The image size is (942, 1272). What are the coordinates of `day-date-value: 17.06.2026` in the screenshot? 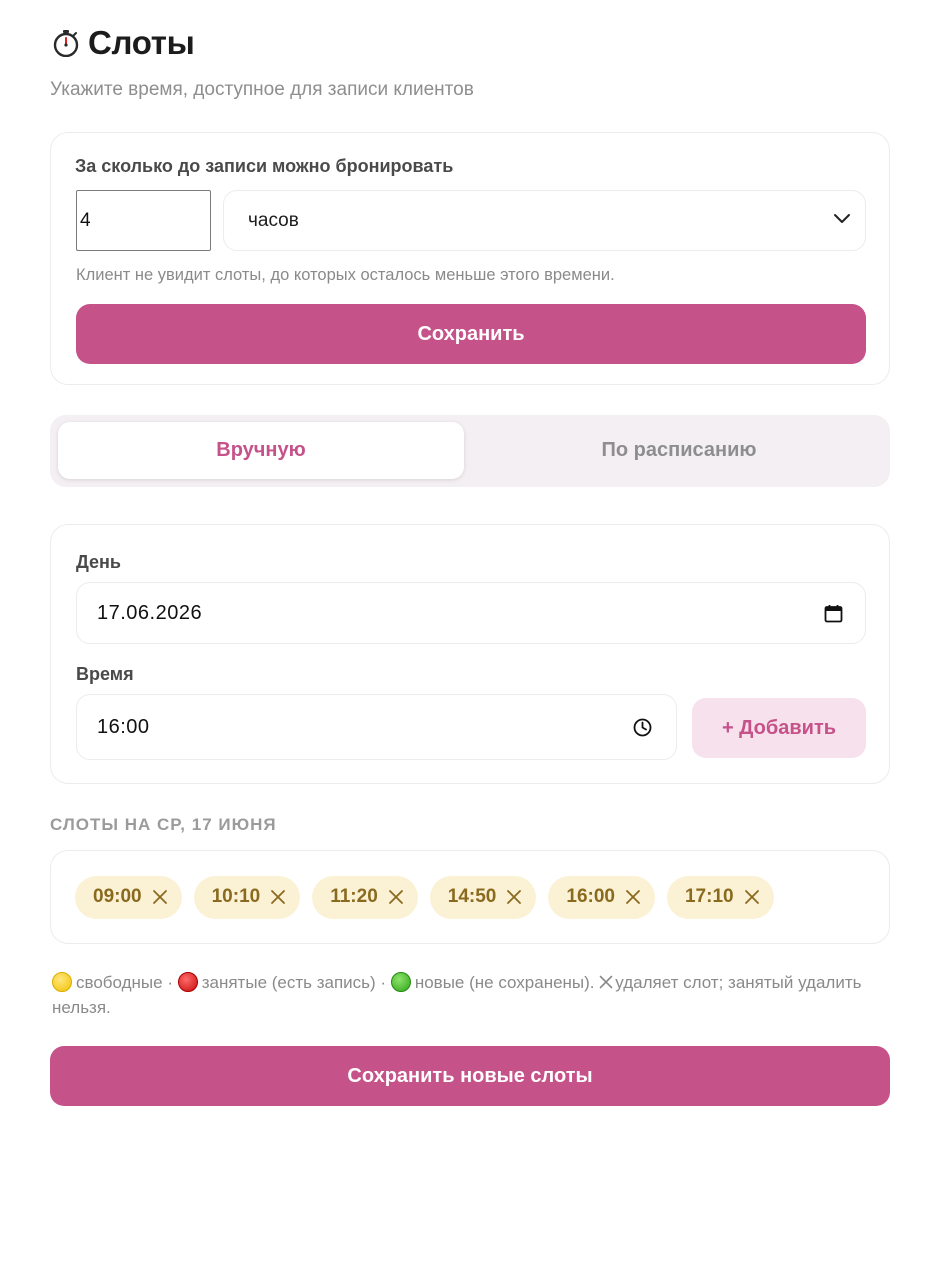 It's located at (150, 612).